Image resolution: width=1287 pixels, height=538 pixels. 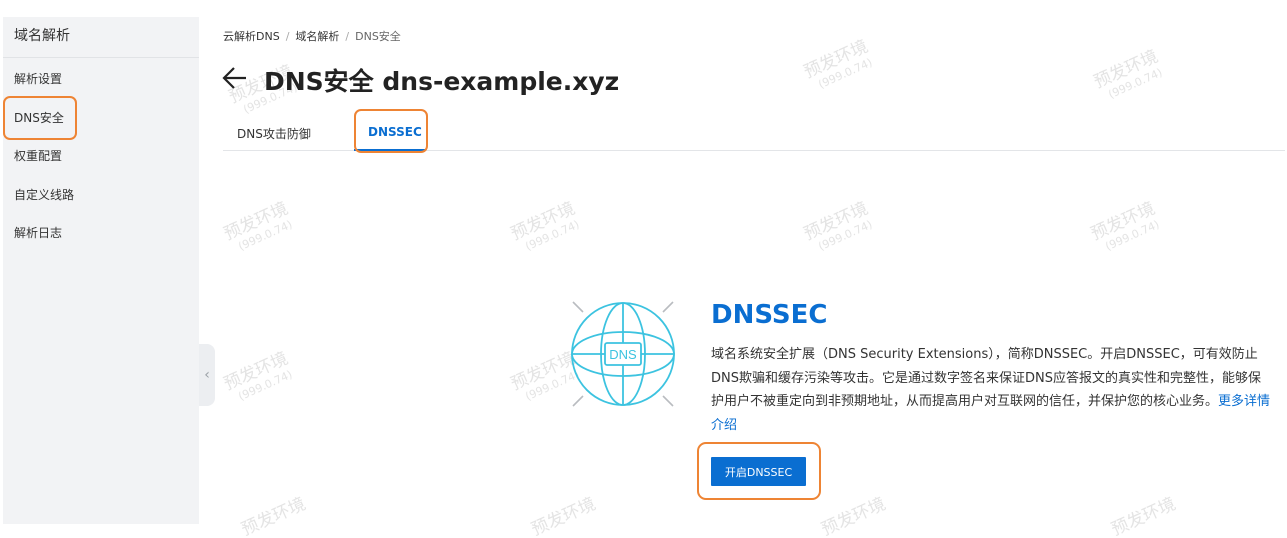 I want to click on highlight-box-sidebar, so click(x=40, y=118).